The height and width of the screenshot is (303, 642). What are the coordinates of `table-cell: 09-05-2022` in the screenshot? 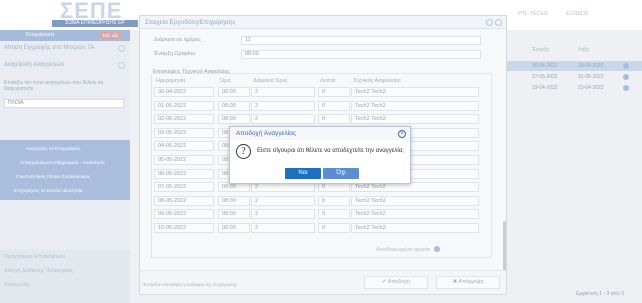 It's located at (184, 214).